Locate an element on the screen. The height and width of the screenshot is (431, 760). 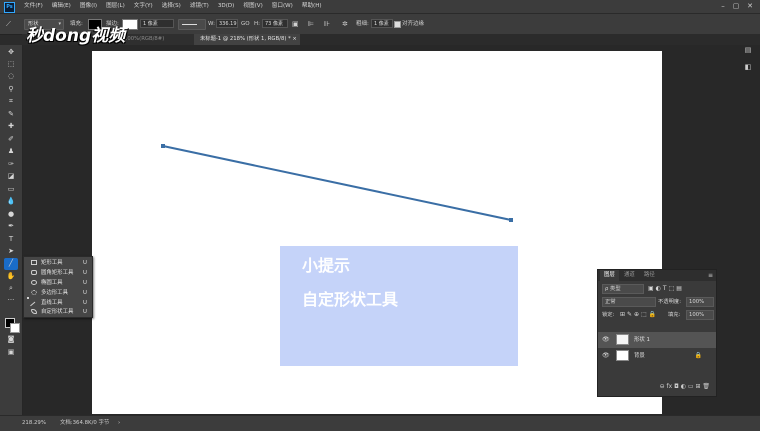
weight-value: 1 像素 is located at coordinates (381, 24).